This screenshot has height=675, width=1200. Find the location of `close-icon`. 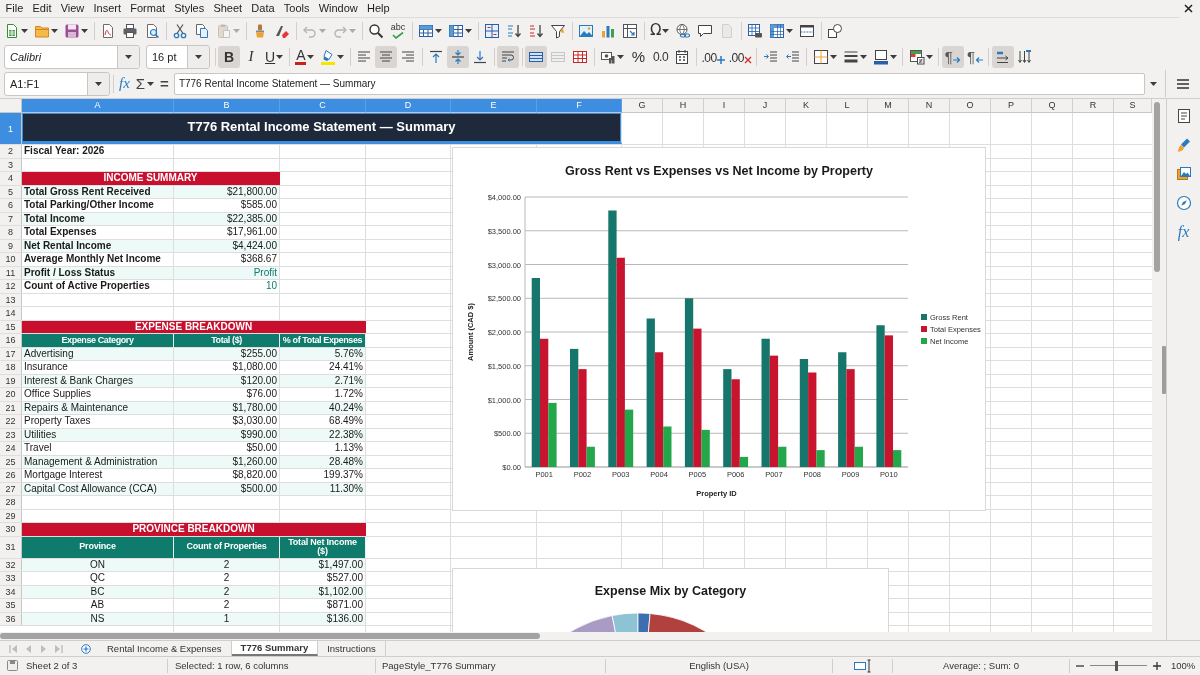

close-icon is located at coordinates (1188, 8).